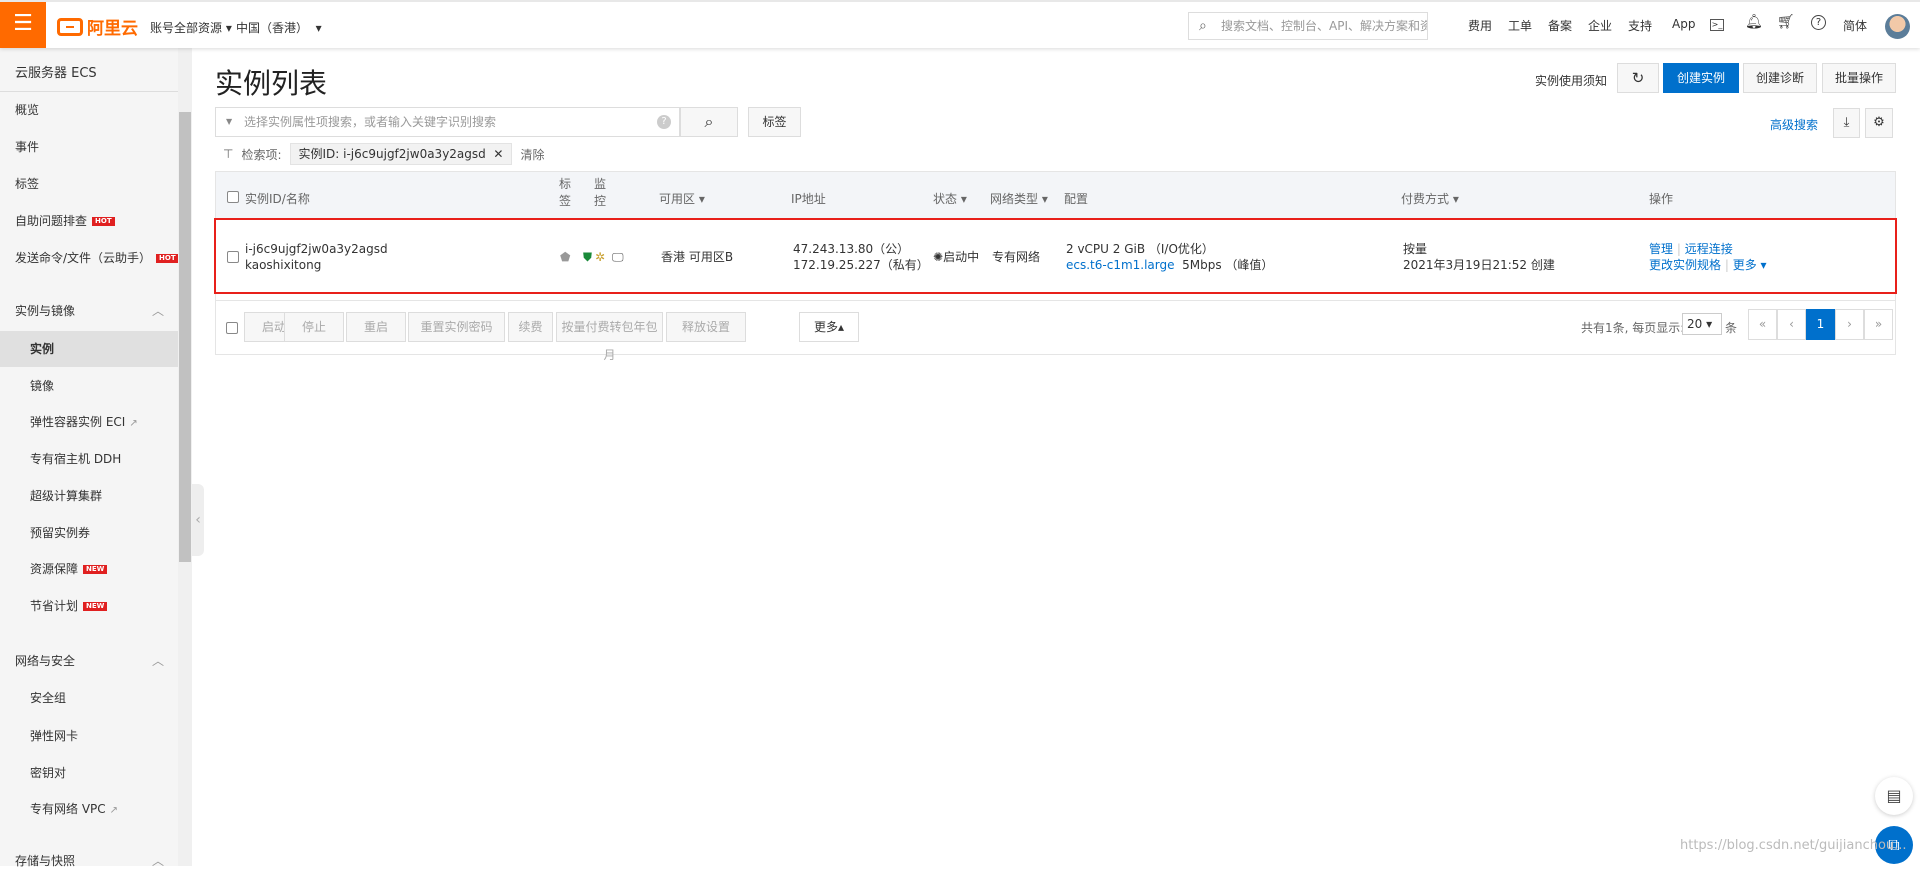  Describe the element at coordinates (1879, 123) in the screenshot. I see `settings-icon: ⚙` at that location.